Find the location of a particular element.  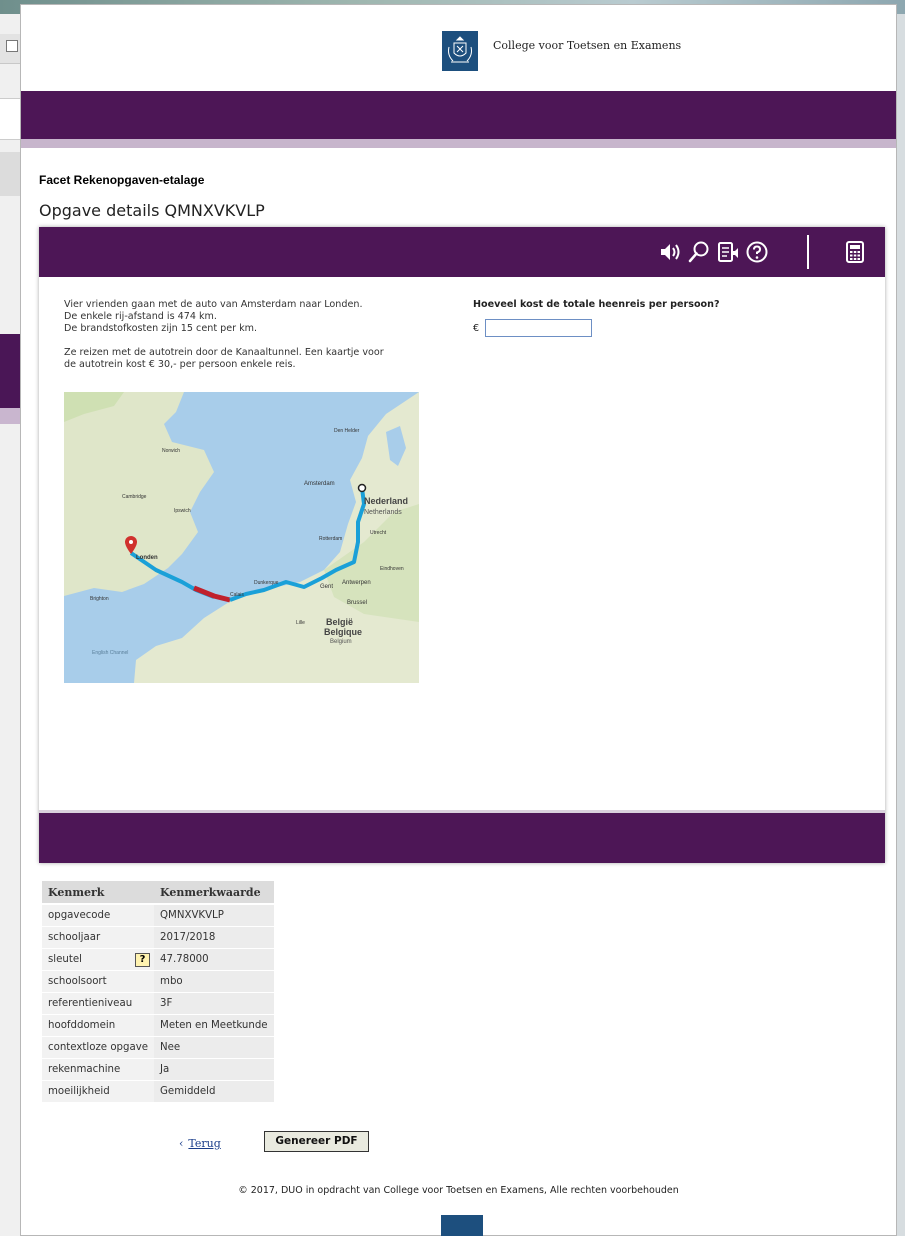

background-window-field is located at coordinates (11, 119).